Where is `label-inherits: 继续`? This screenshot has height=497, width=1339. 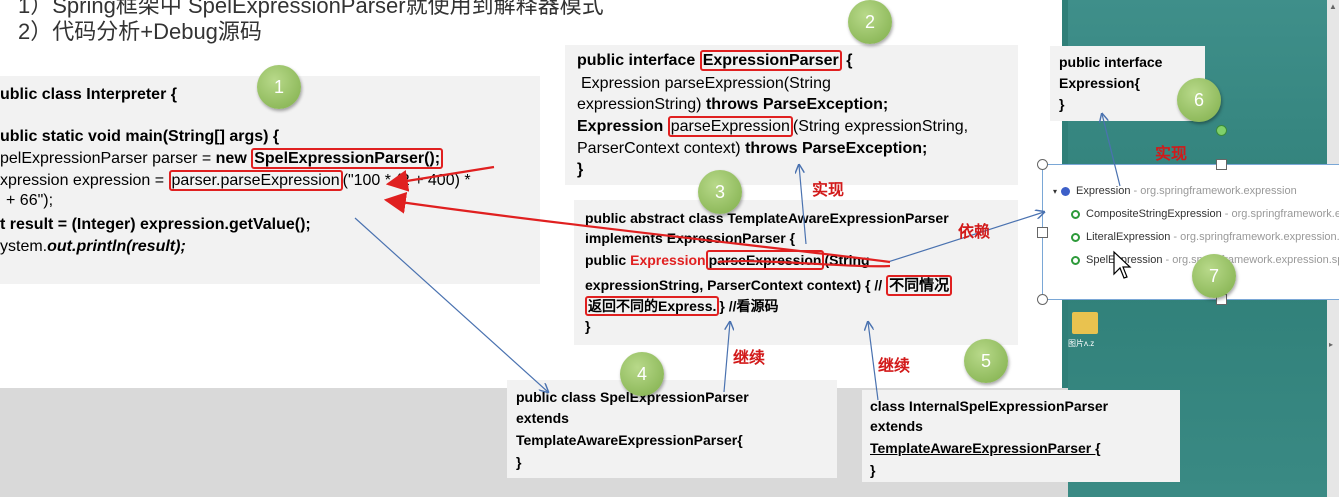 label-inherits: 继续 is located at coordinates (749, 358).